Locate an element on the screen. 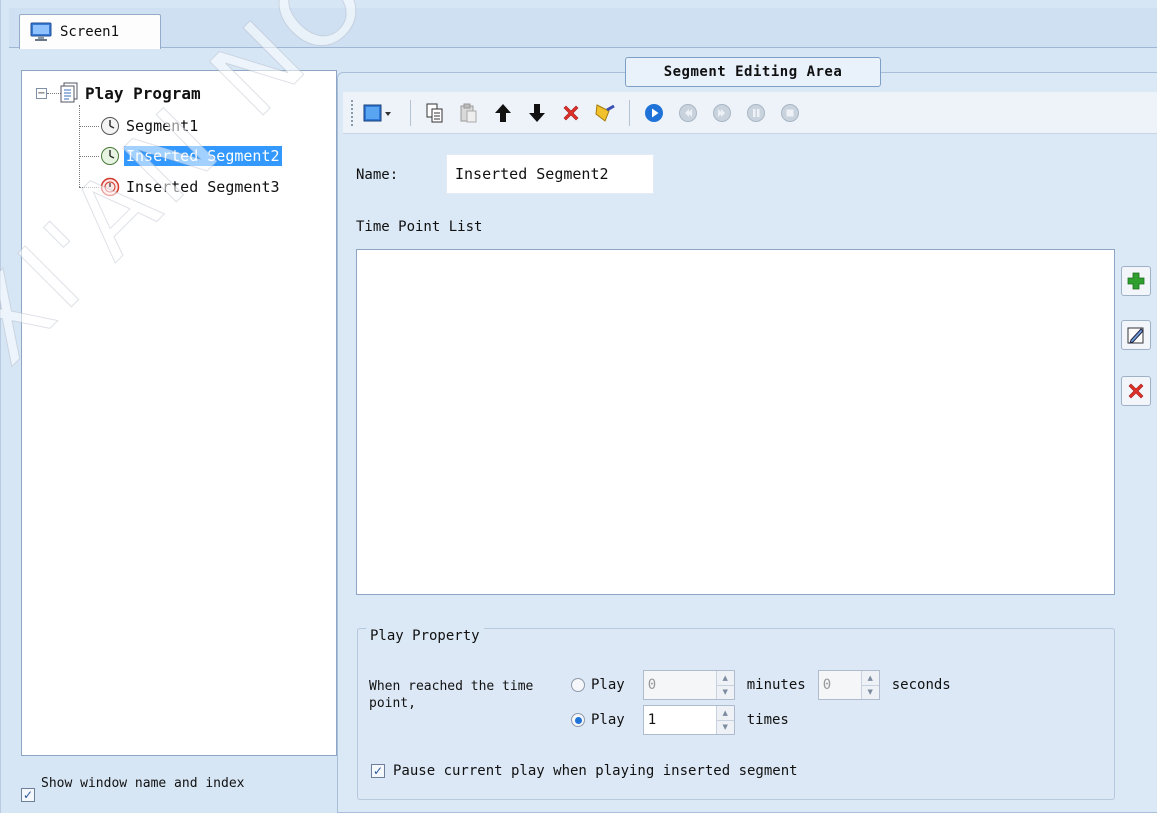 This screenshot has height=813, width=1157. plus-icon is located at coordinates (1136, 281).